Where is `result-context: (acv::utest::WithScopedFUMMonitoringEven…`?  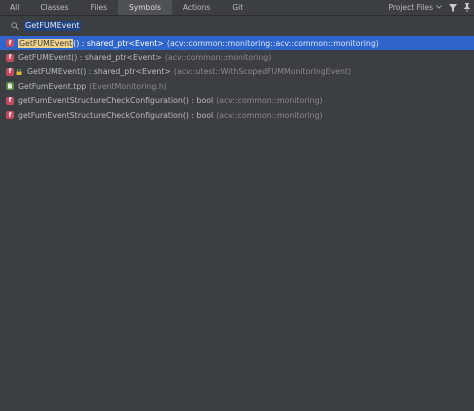
result-context: (acv::utest::WithScopedFUMMonitoringEven… is located at coordinates (262, 72).